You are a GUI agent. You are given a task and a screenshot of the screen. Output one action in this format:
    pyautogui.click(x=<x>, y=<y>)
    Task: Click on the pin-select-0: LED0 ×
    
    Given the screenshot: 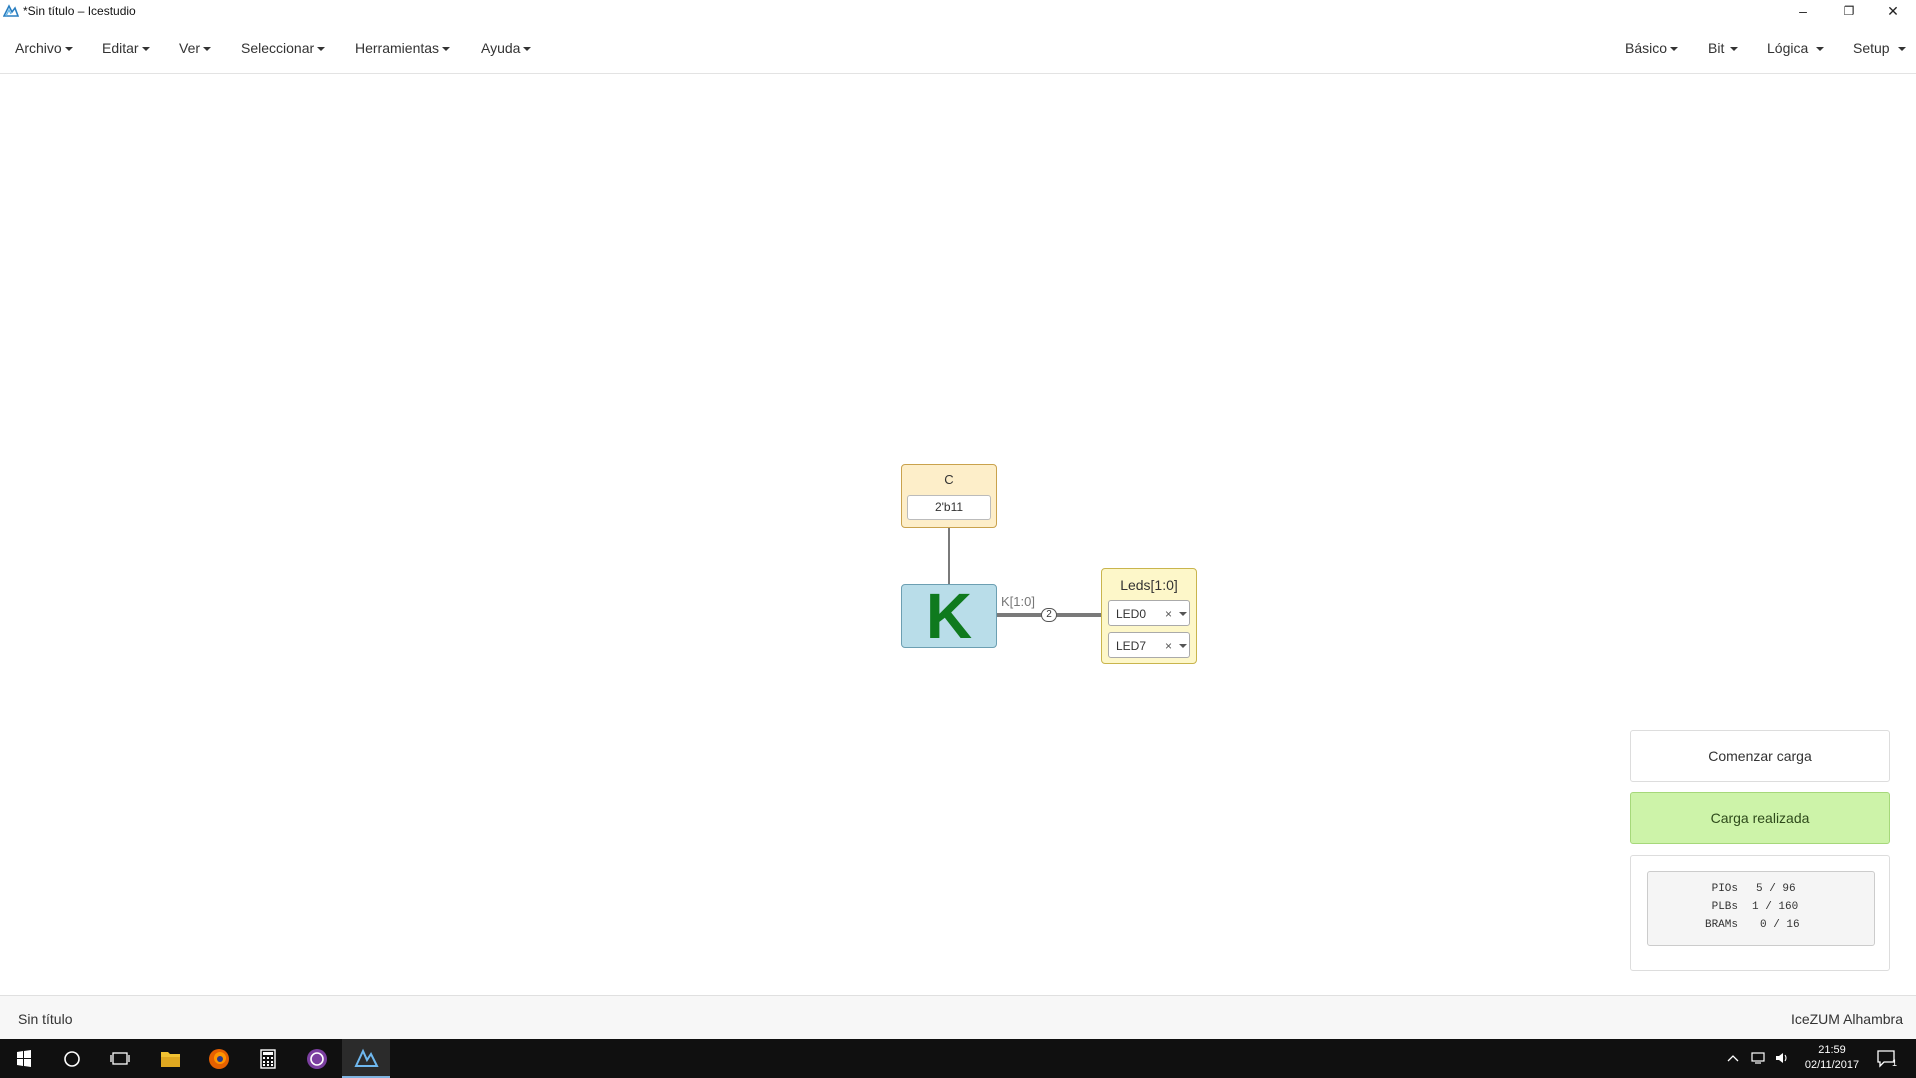 What is the action you would take?
    pyautogui.click(x=1149, y=613)
    